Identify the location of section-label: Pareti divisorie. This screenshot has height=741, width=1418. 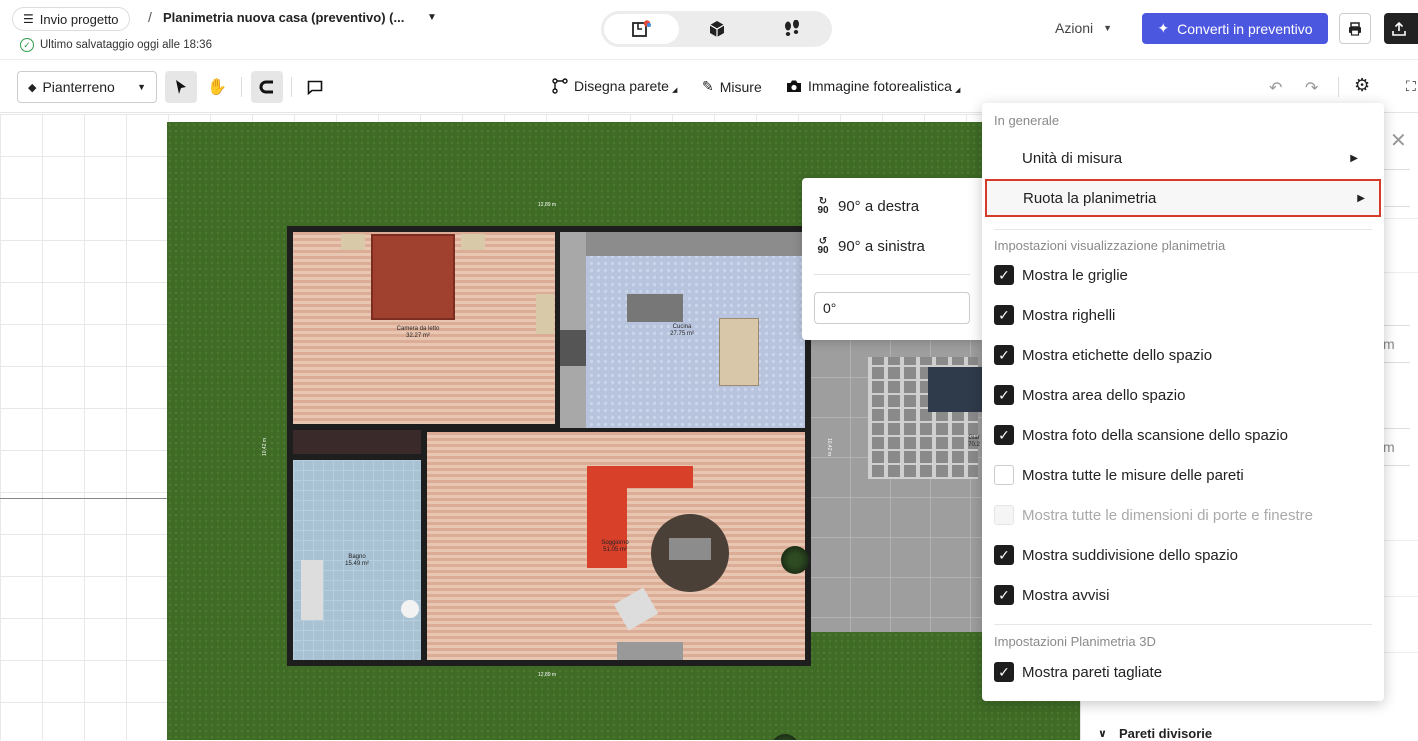
(1165, 733).